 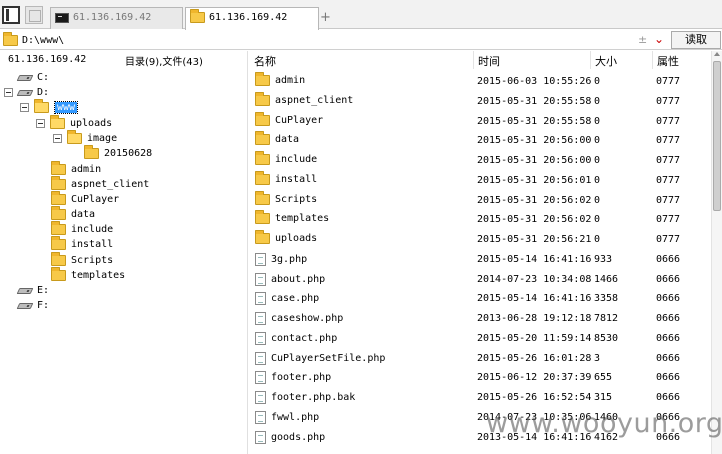 I want to click on file-time: 2014-07-23 10:34:08, so click(x=534, y=279).